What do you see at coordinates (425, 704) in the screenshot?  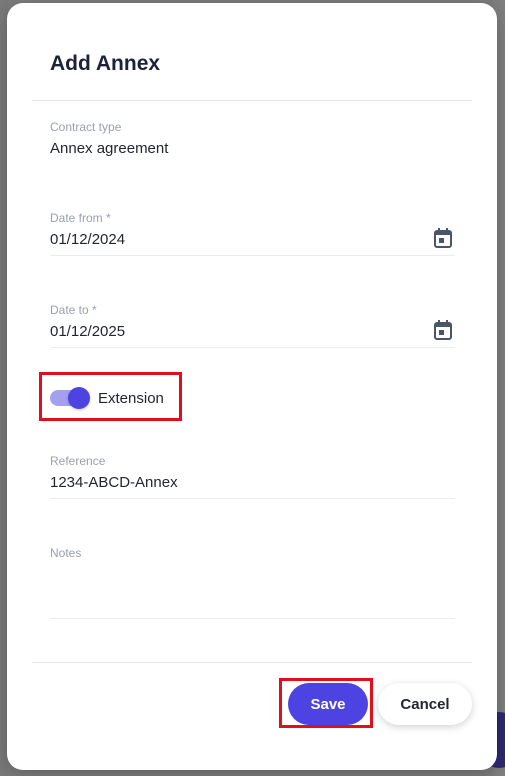 I see `cancel-button: Cancel` at bounding box center [425, 704].